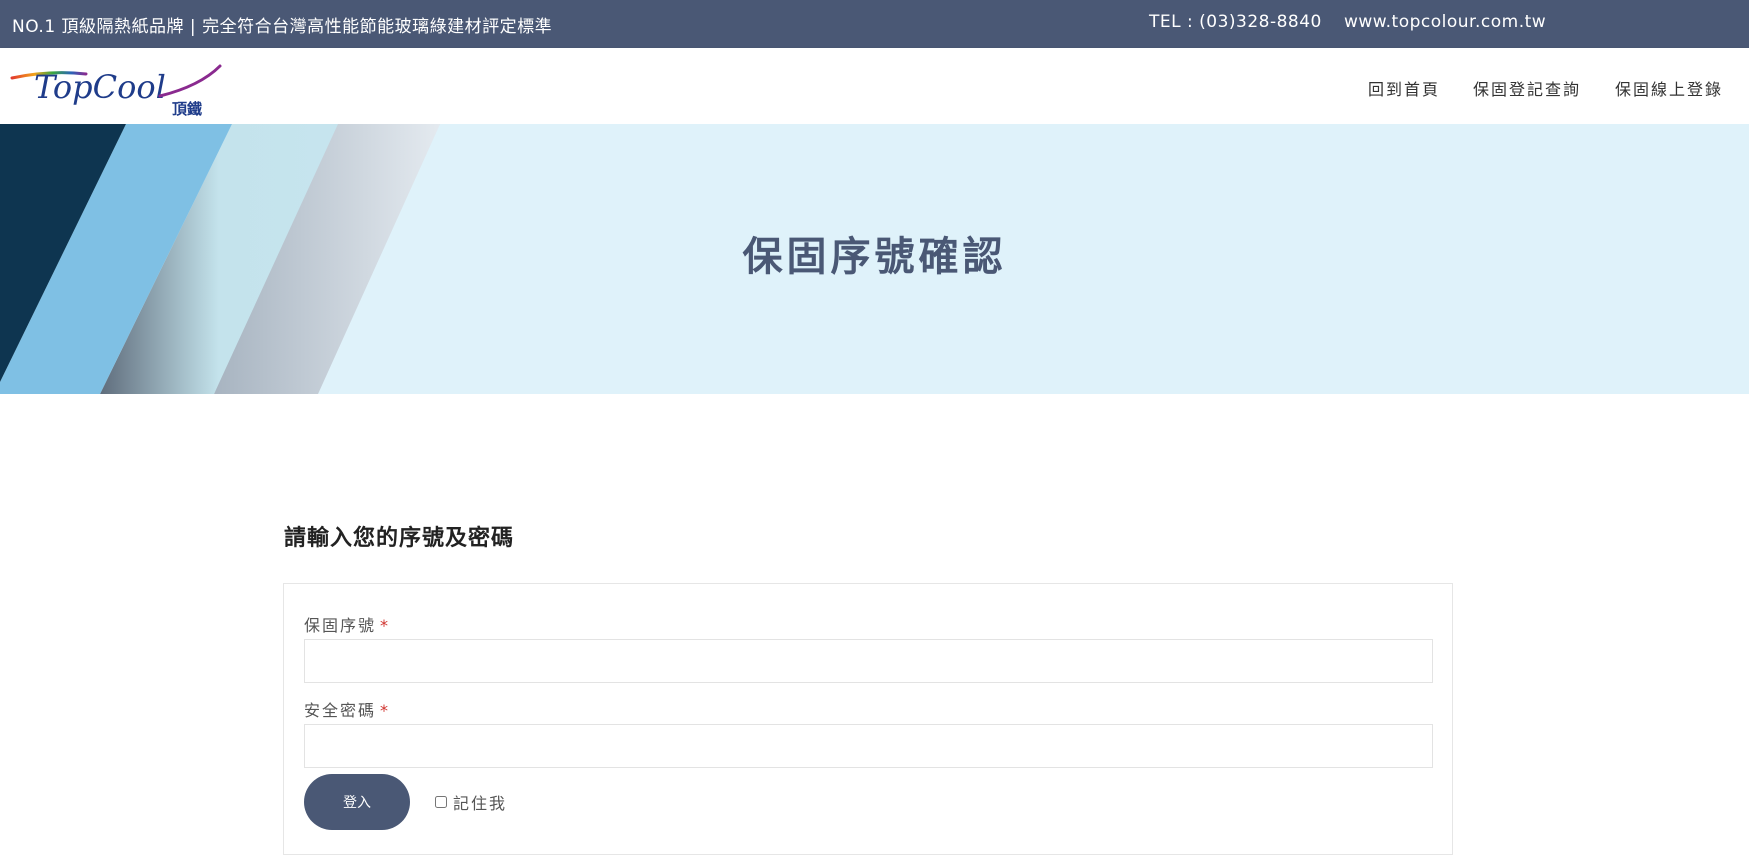 This screenshot has width=1749, height=865. Describe the element at coordinates (868, 746) in the screenshot. I see `security-password-input` at that location.